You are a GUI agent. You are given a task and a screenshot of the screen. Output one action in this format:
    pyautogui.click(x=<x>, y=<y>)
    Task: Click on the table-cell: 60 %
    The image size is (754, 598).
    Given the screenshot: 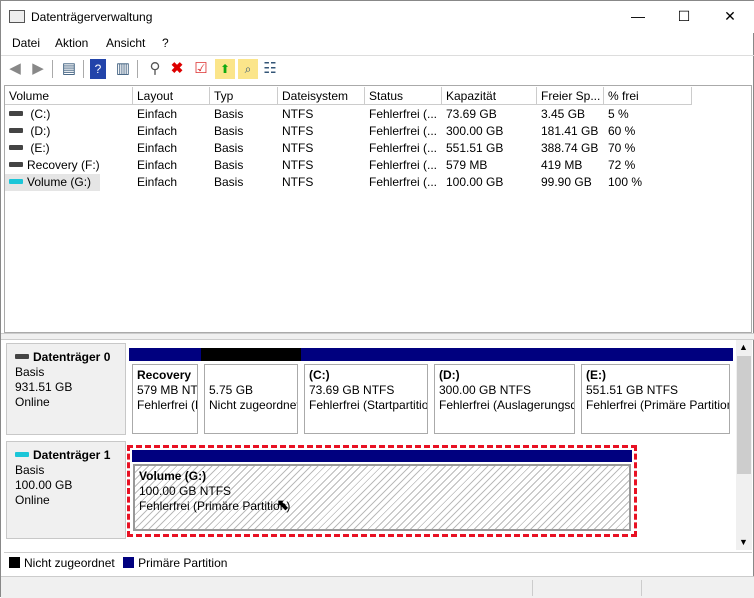 What is the action you would take?
    pyautogui.click(x=648, y=131)
    